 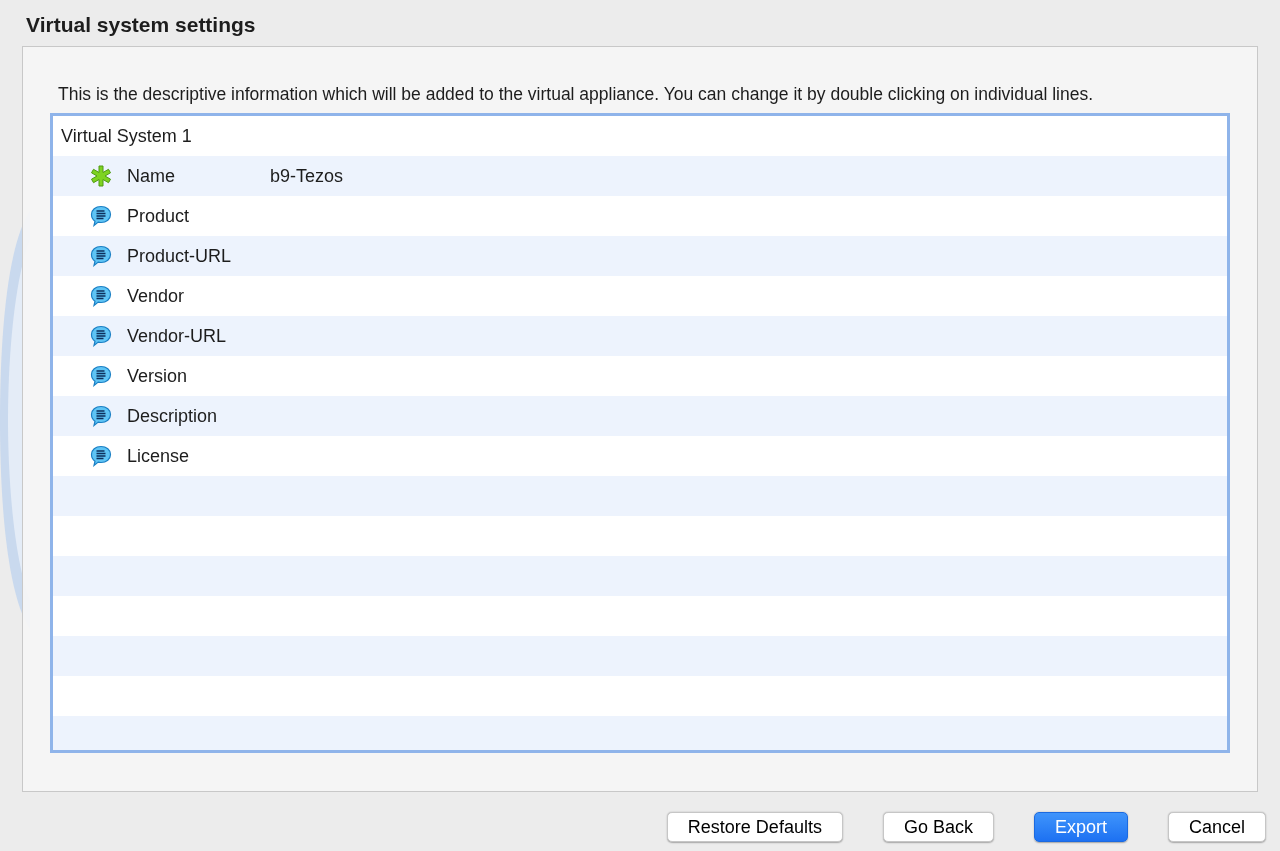 I want to click on asterisk-icon, so click(x=101, y=176).